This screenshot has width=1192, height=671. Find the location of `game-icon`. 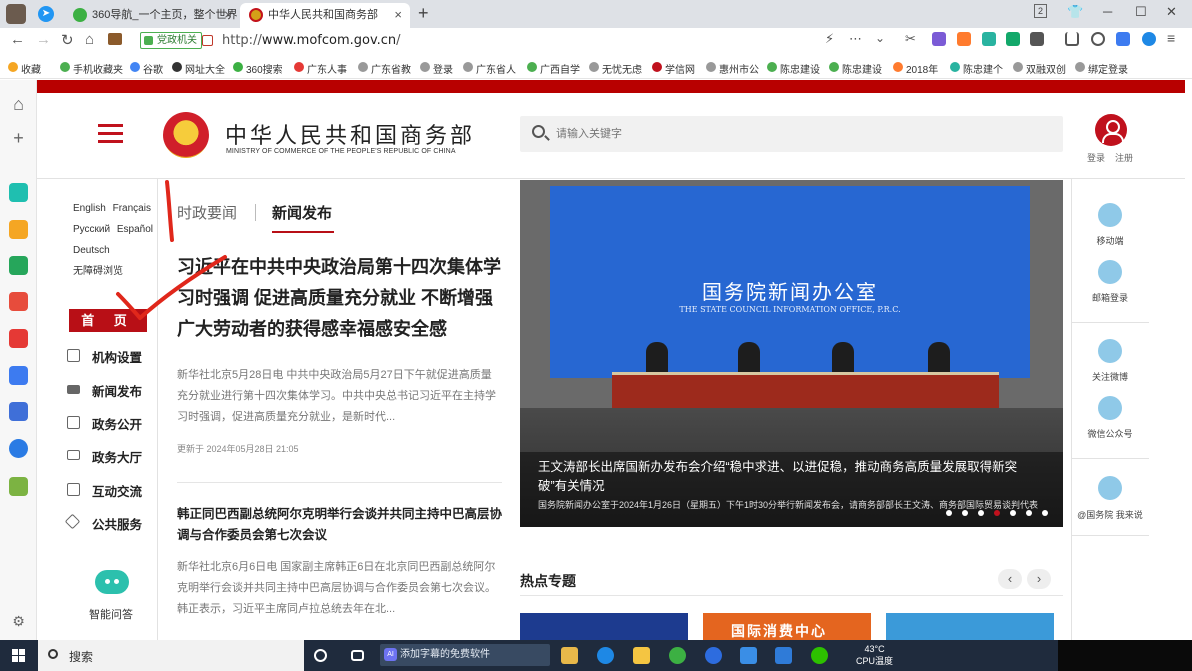

game-icon is located at coordinates (964, 39).